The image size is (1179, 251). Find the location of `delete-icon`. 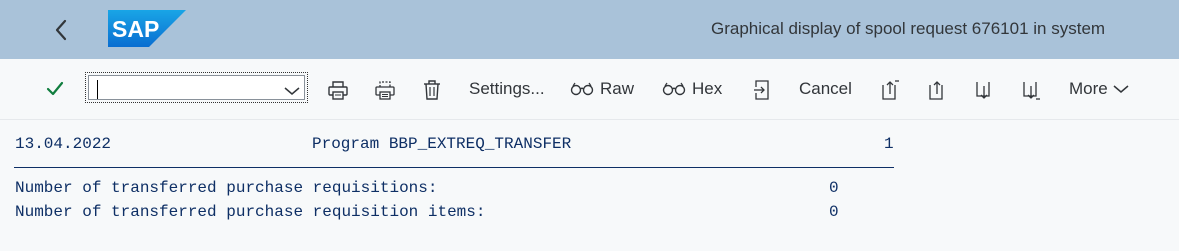

delete-icon is located at coordinates (432, 90).